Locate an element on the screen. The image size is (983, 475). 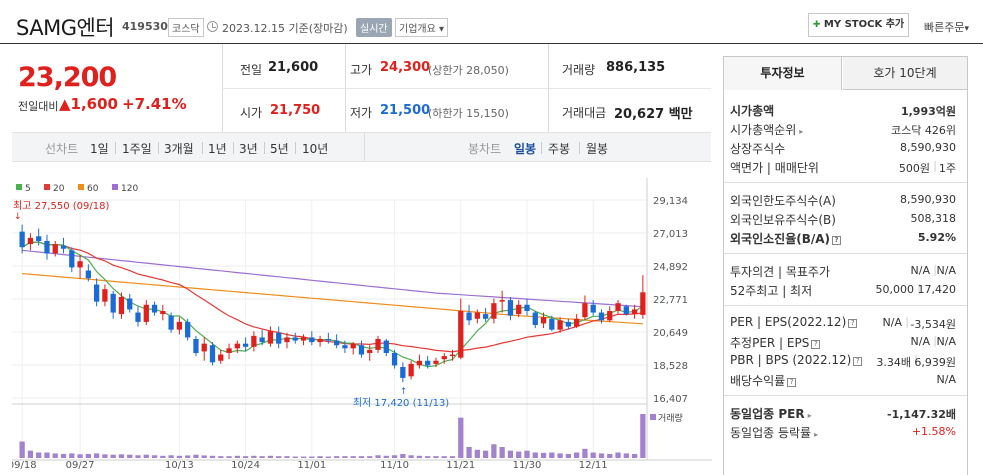
per-value: N/A is located at coordinates (892, 322).